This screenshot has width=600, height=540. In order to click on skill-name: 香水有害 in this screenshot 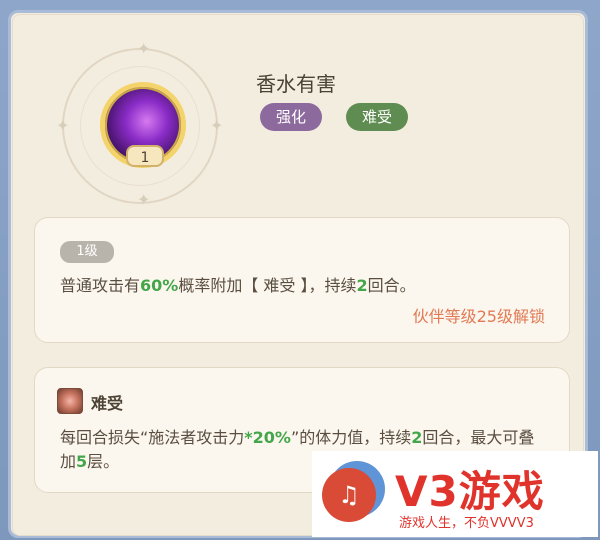, I will do `click(296, 84)`.